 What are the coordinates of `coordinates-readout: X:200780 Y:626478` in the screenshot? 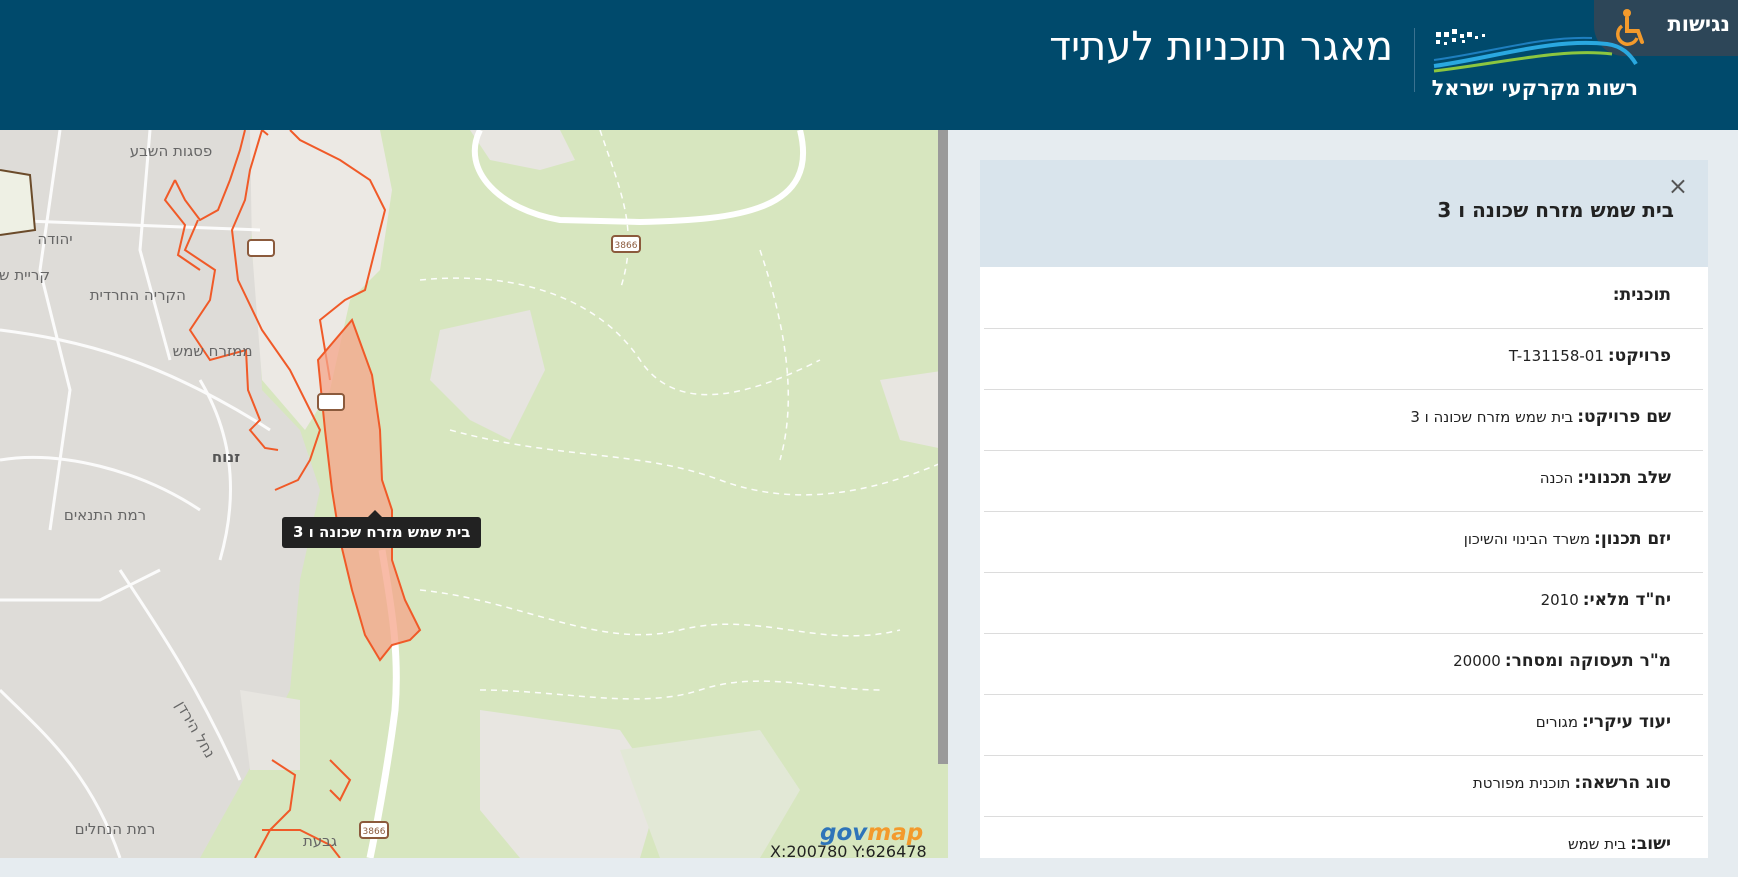 It's located at (848, 850).